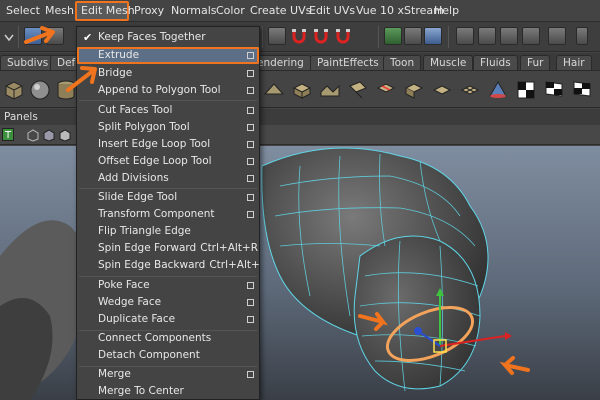 This screenshot has height=400, width=600. What do you see at coordinates (168, 285) in the screenshot?
I see `menu-item-poke-face: Poke Face` at bounding box center [168, 285].